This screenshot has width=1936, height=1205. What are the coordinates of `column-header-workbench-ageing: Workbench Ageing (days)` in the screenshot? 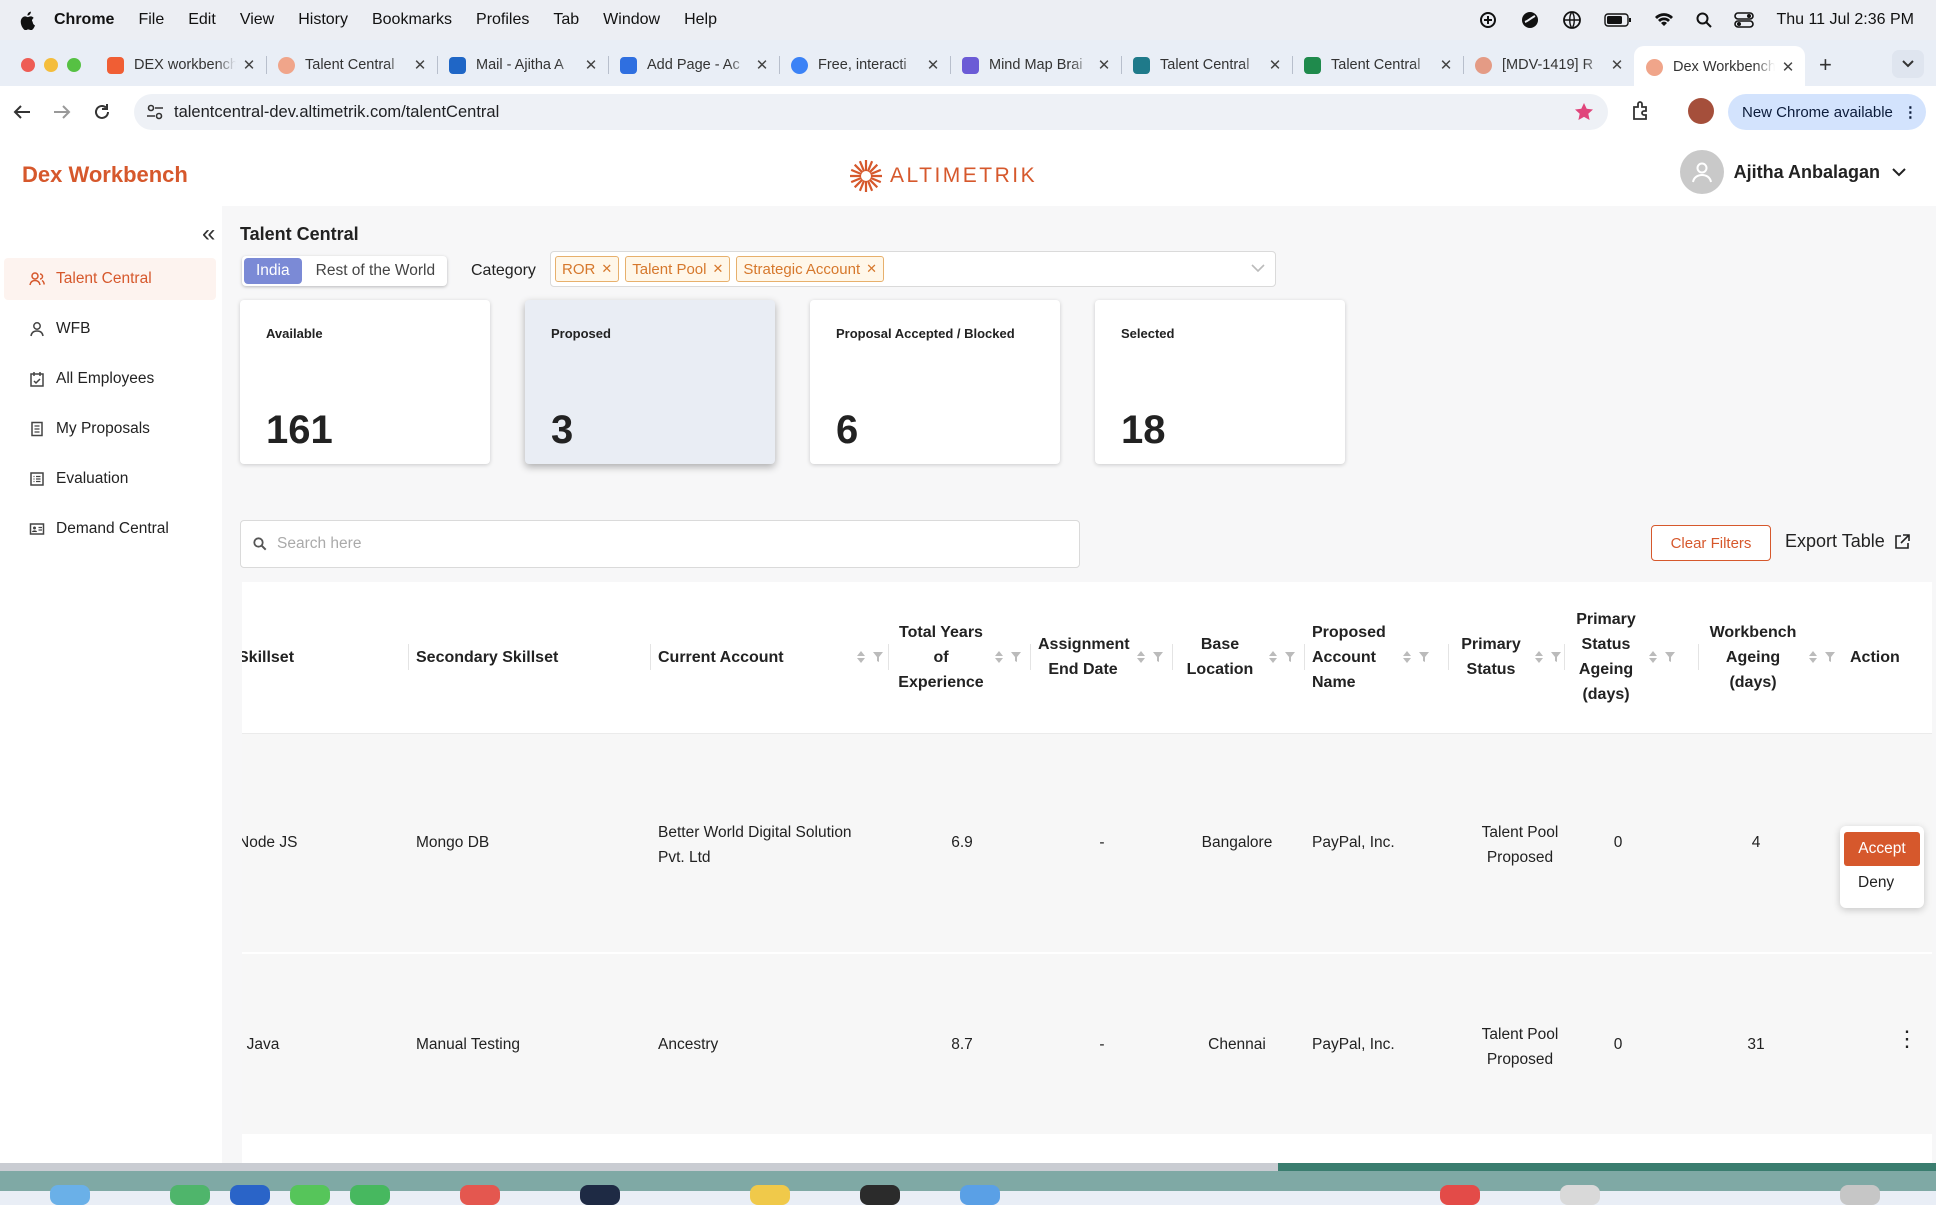 It's located at (1768, 657).